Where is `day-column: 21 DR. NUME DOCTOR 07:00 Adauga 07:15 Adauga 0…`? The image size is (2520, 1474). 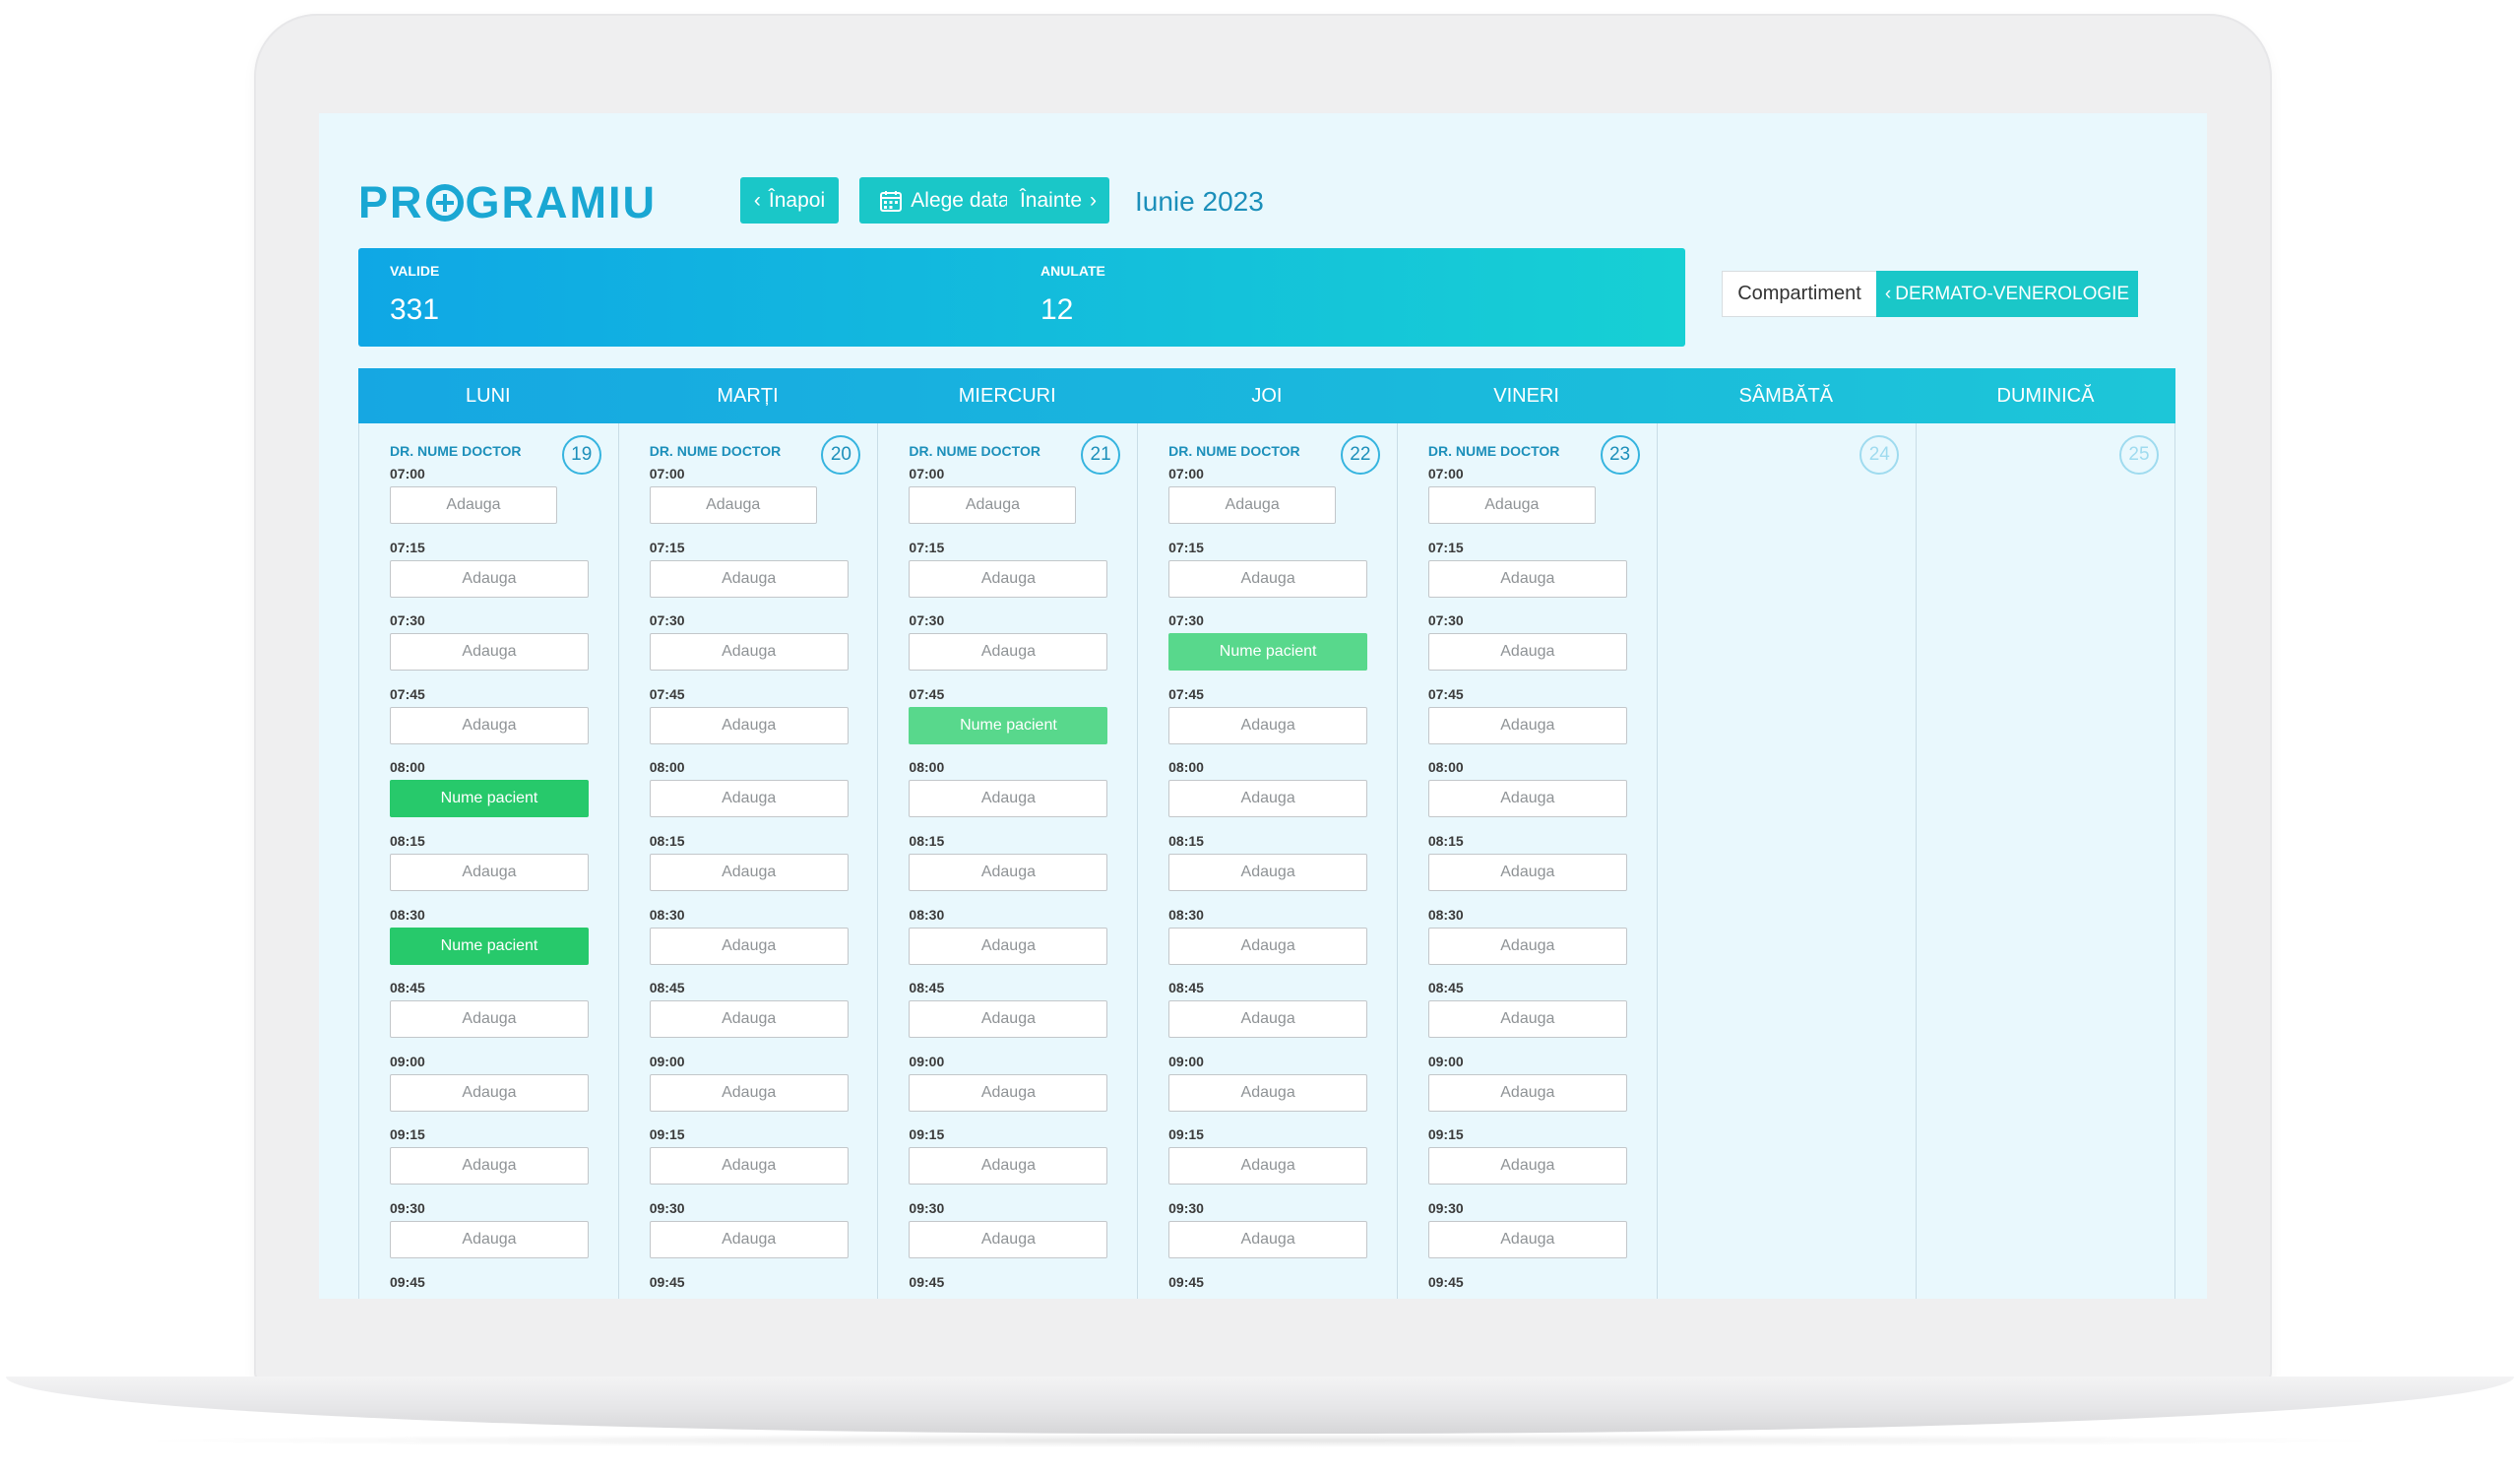
day-column: 21 DR. NUME DOCTOR 07:00 Adauga 07:15 Adauga 0… is located at coordinates (1007, 861).